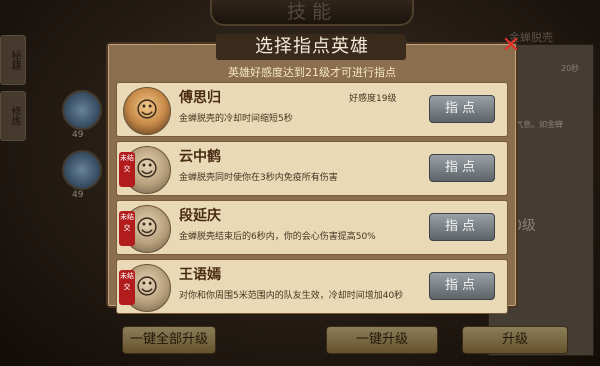  Describe the element at coordinates (312, 168) in the screenshot. I see `hero-row: ☺ 未结交 云中鹤 金蝉脱壳同时使你在3秒内免疫所有伤害 指点` at that location.